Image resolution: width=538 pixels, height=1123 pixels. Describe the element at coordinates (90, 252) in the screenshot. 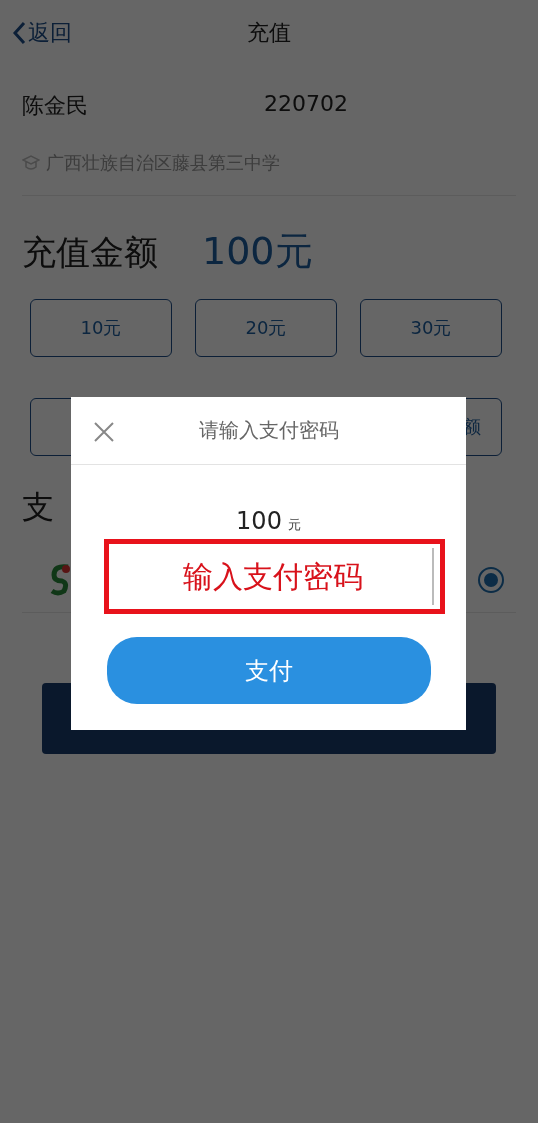

I see `amount-label: 充值金额` at that location.